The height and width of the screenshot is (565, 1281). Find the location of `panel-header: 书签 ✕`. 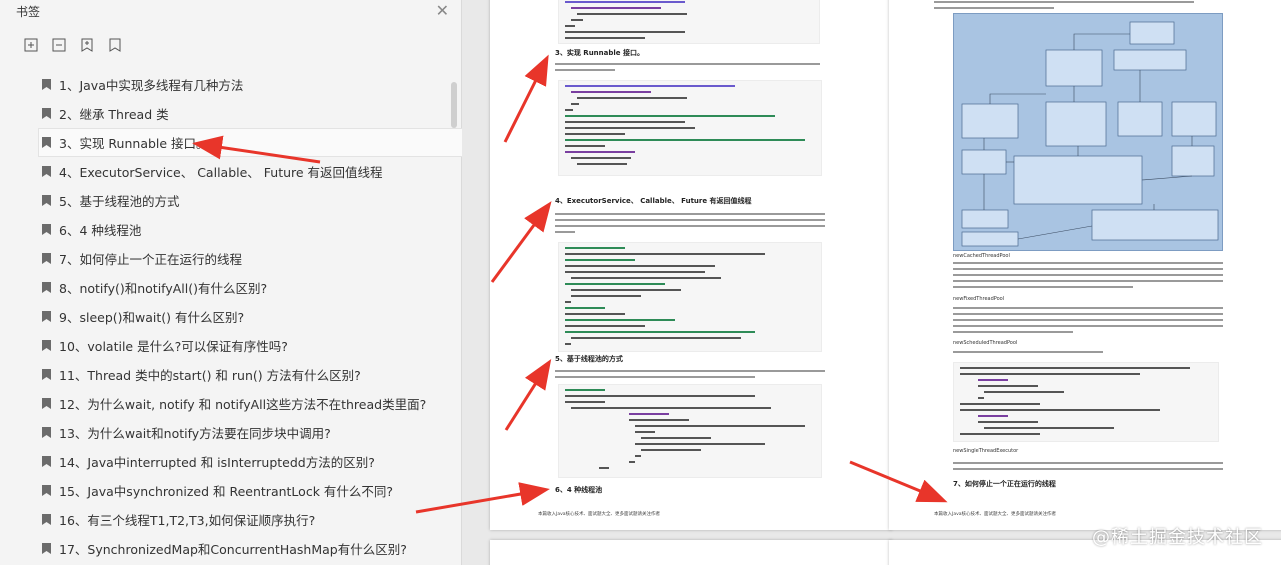

panel-header: 书签 ✕ is located at coordinates (230, 11).